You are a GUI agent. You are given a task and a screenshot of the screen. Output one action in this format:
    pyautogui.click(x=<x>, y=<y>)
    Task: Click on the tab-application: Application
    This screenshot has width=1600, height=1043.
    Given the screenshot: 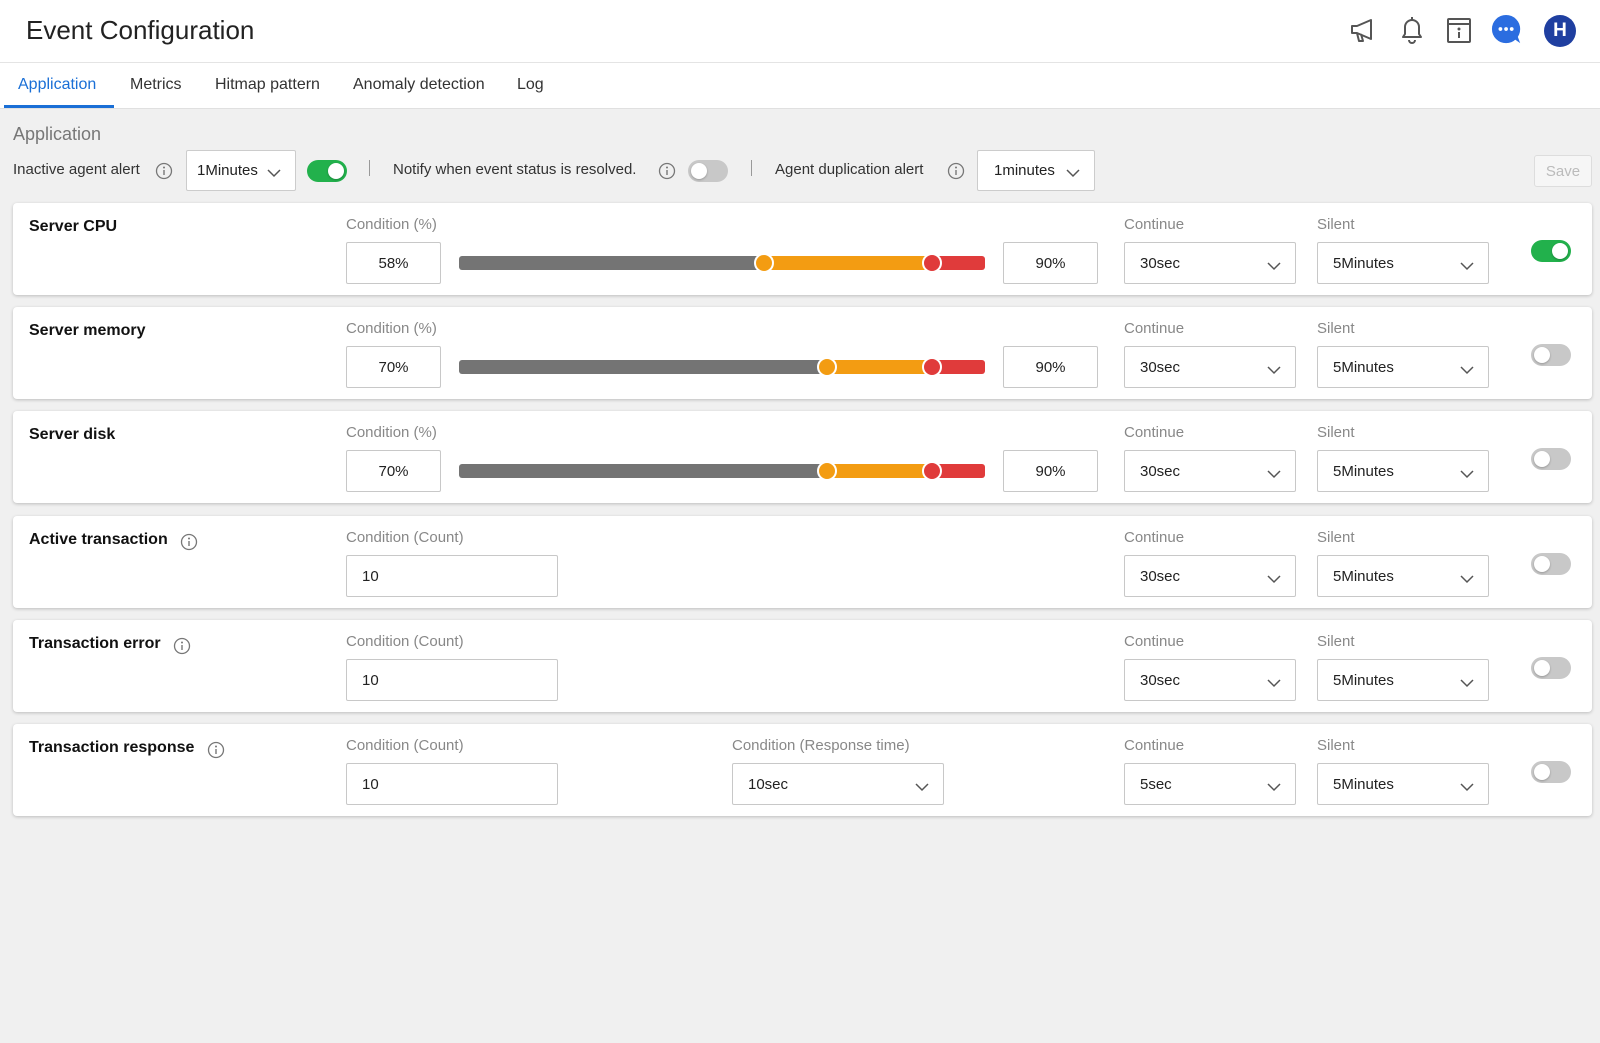 What is the action you would take?
    pyautogui.click(x=57, y=85)
    